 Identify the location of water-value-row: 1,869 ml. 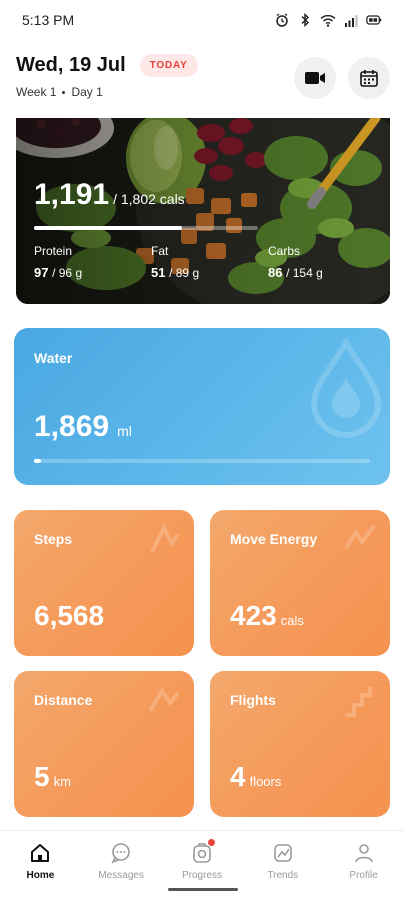
(83, 427).